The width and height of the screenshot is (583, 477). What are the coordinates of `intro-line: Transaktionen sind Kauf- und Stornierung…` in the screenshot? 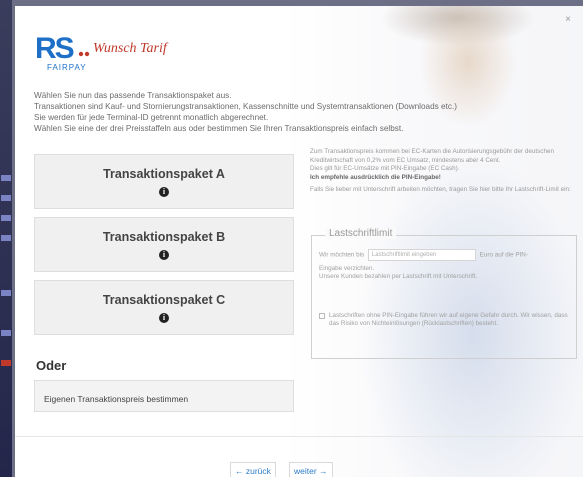 It's located at (245, 106).